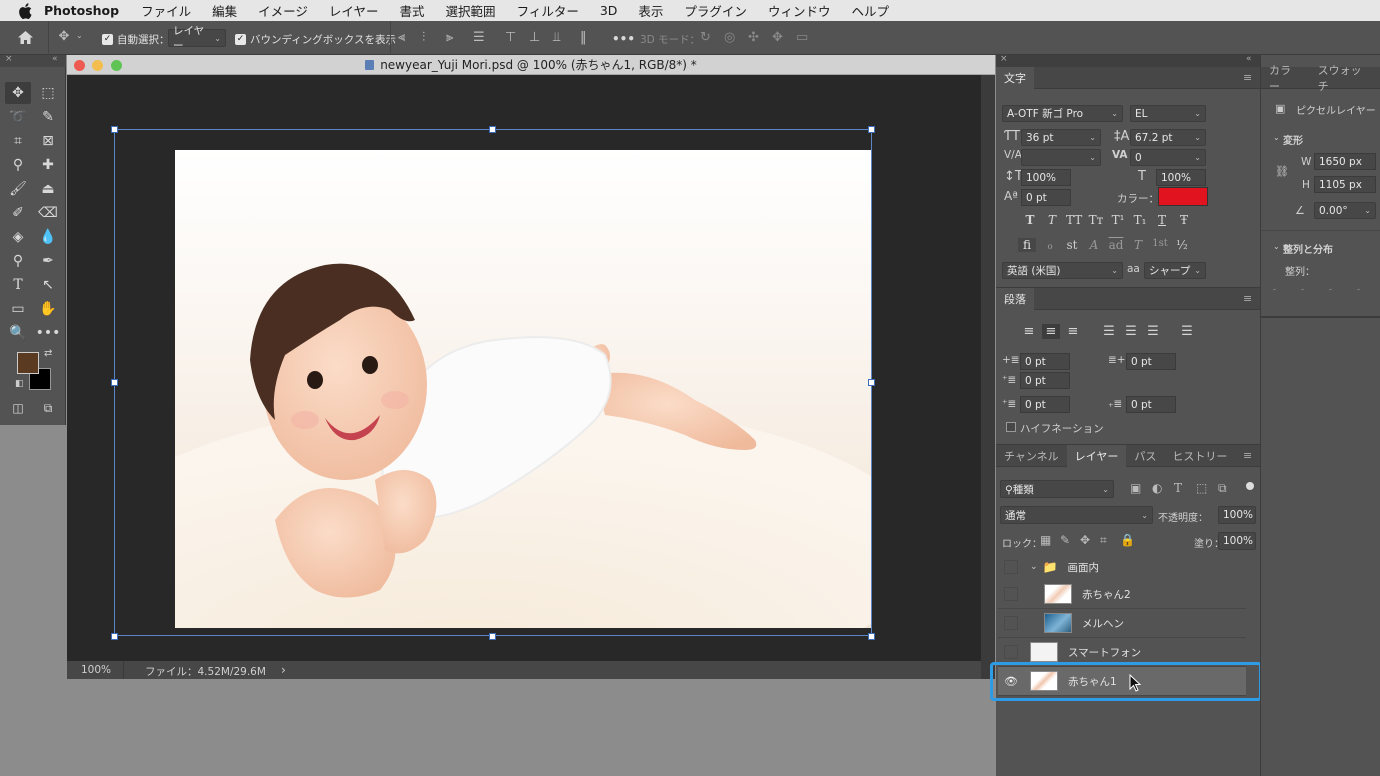 The height and width of the screenshot is (776, 1380). What do you see at coordinates (1046, 197) in the screenshot?
I see `baseline-shift-field: 0 pt` at bounding box center [1046, 197].